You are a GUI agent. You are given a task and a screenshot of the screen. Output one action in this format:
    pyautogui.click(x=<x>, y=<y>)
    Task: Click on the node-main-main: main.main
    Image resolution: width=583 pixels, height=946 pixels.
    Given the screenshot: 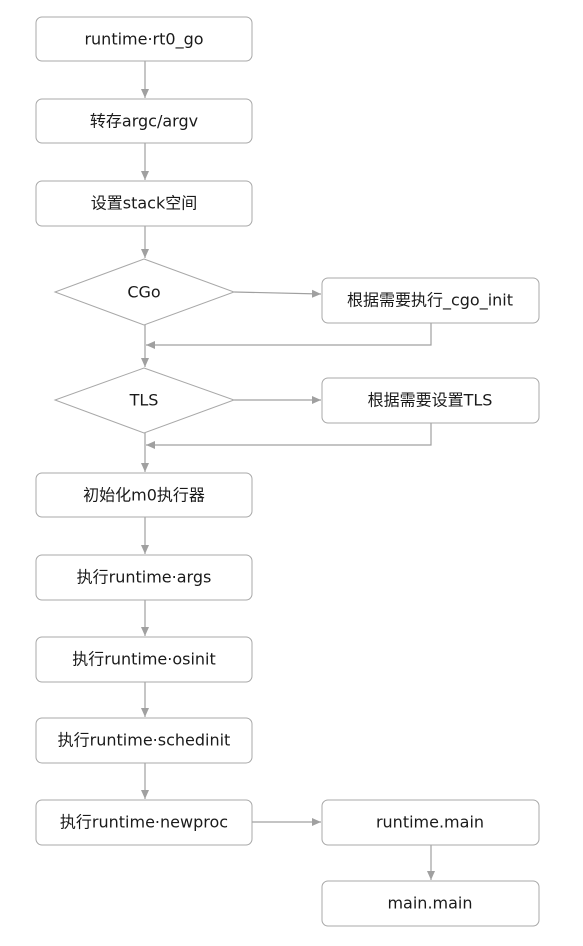 What is the action you would take?
    pyautogui.click(x=430, y=903)
    